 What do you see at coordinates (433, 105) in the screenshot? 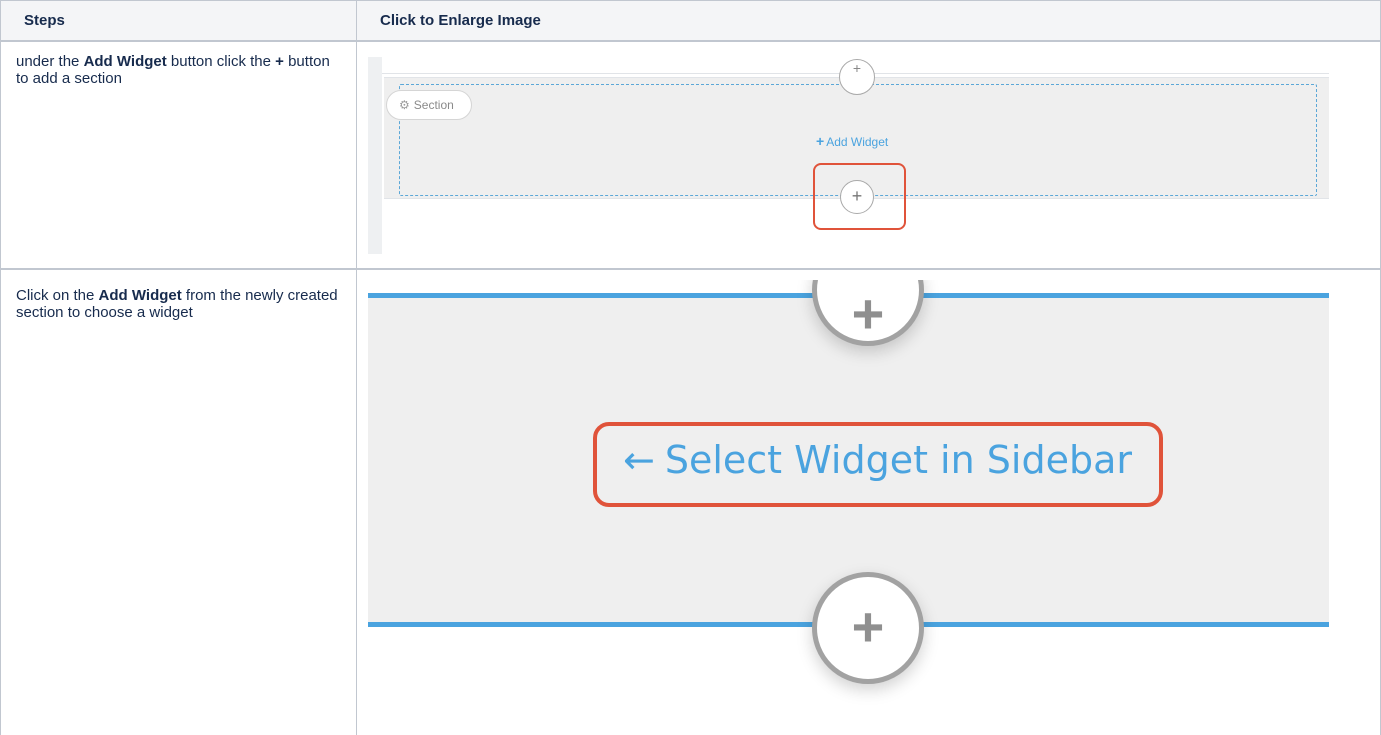
I see `section-pill-label: Section` at bounding box center [433, 105].